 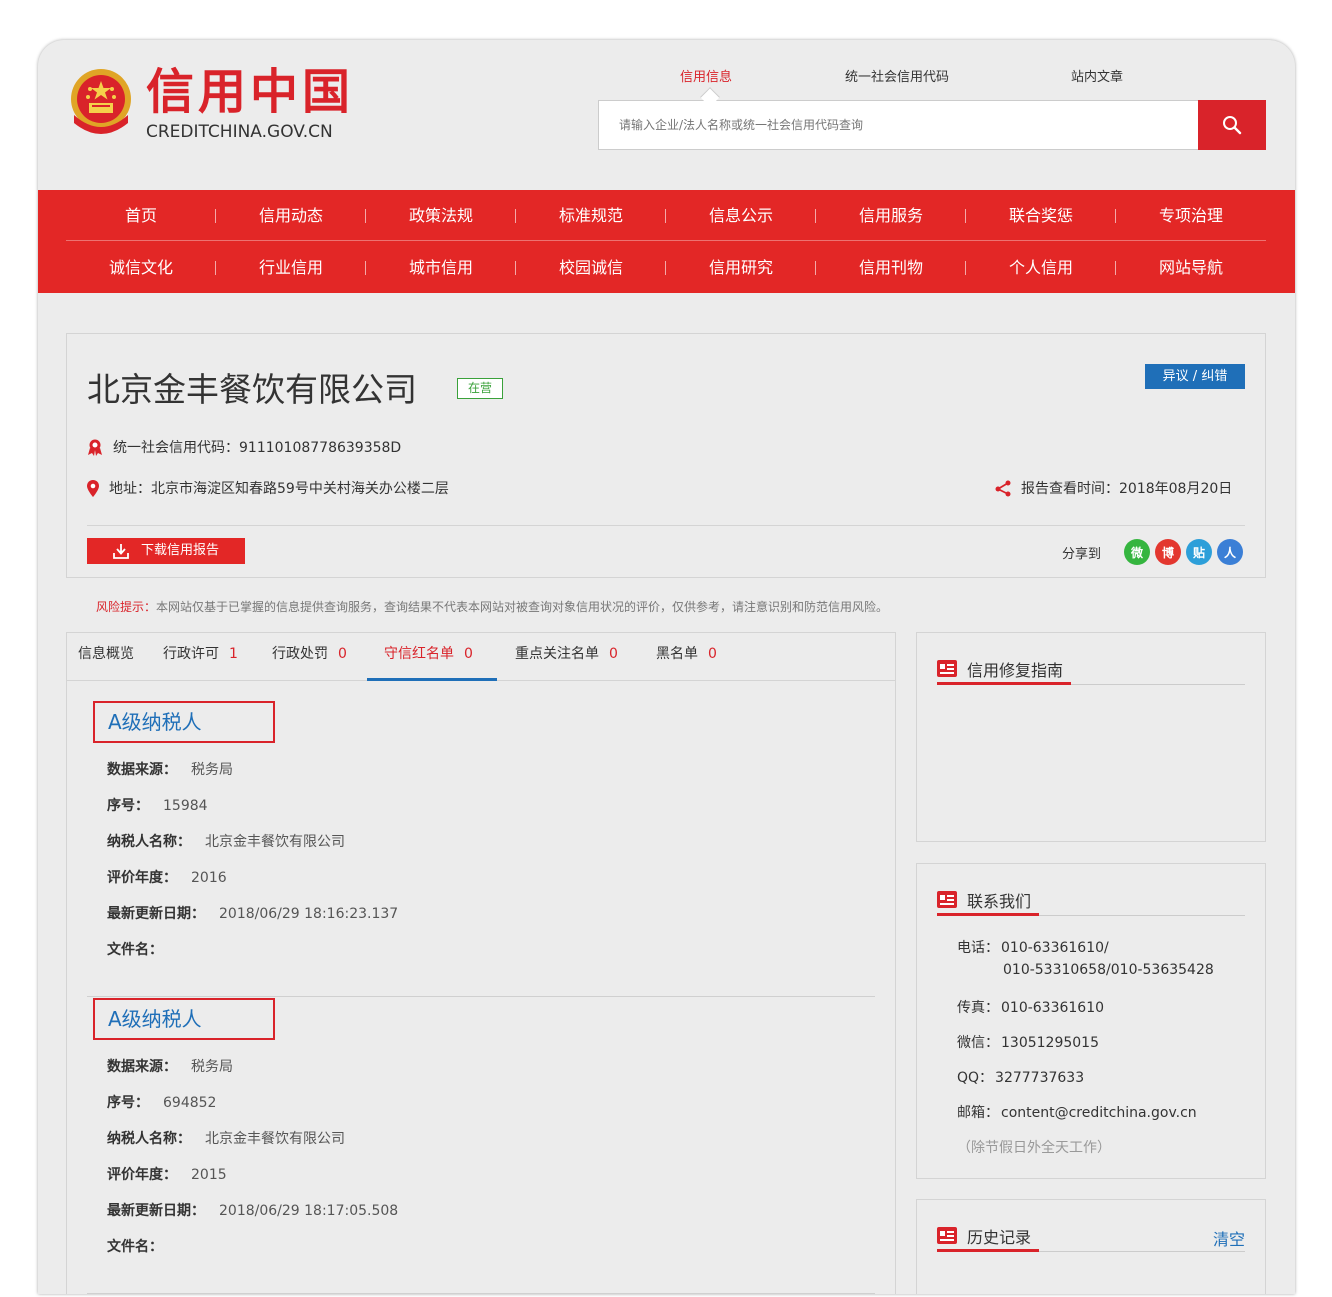 I want to click on nav-item-credit-news: 信用动态, so click(x=291, y=215).